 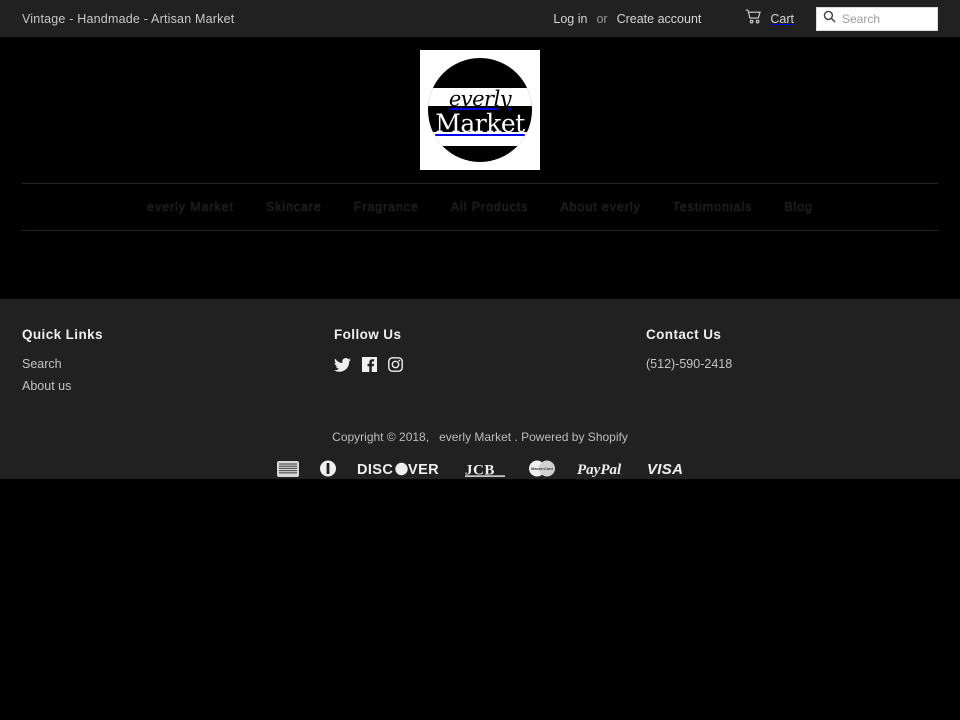 What do you see at coordinates (475, 437) in the screenshot?
I see `copyright-store-link: everly Market` at bounding box center [475, 437].